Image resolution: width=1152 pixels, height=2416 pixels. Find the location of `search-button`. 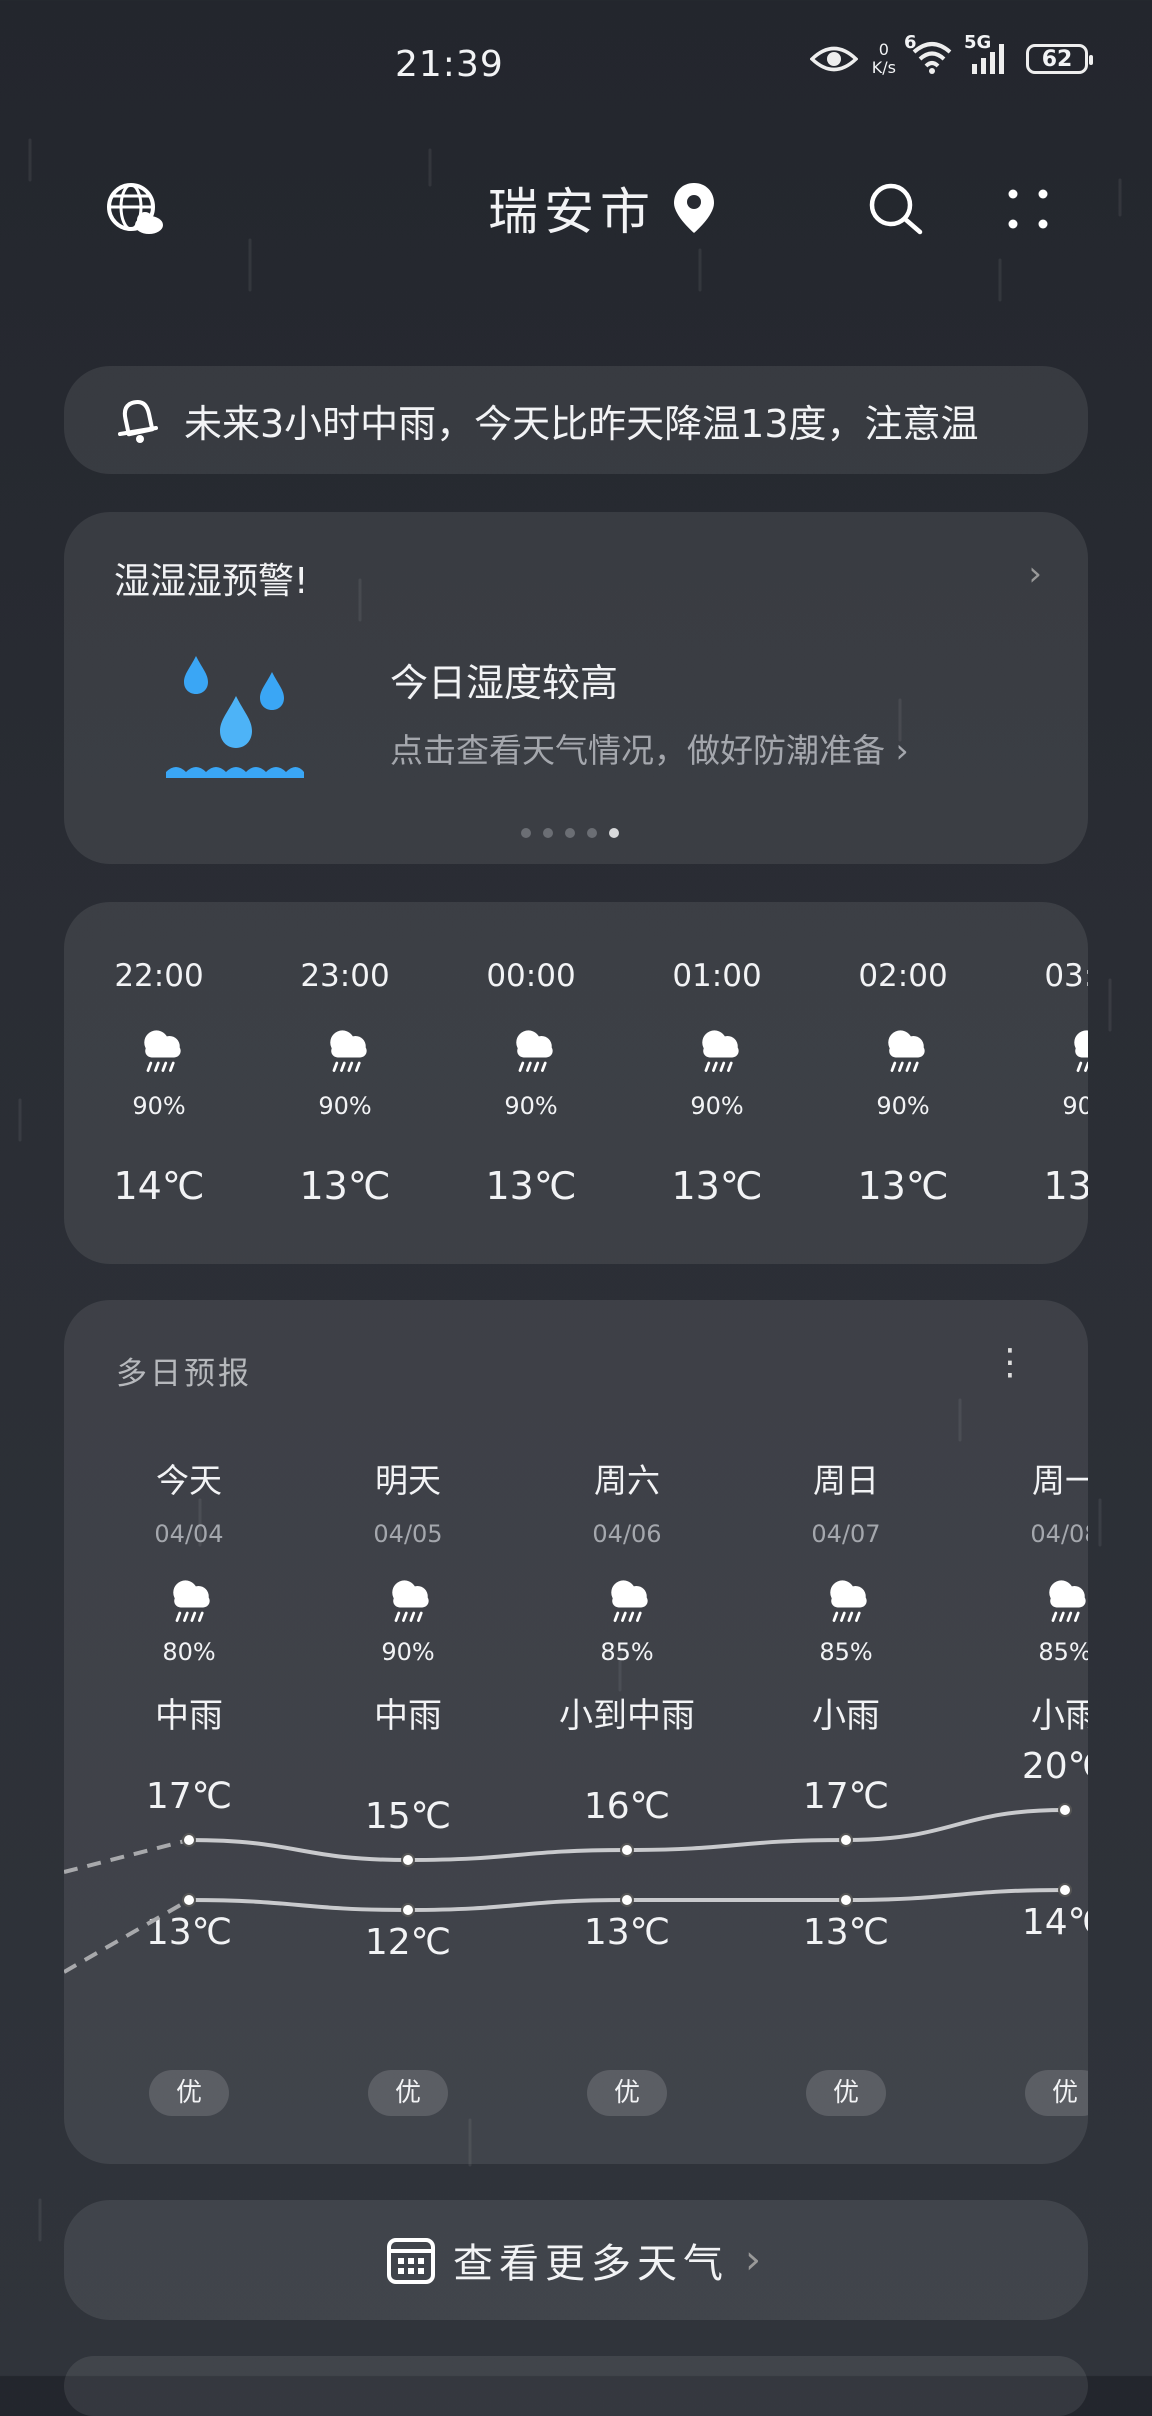

search-button is located at coordinates (895, 209).